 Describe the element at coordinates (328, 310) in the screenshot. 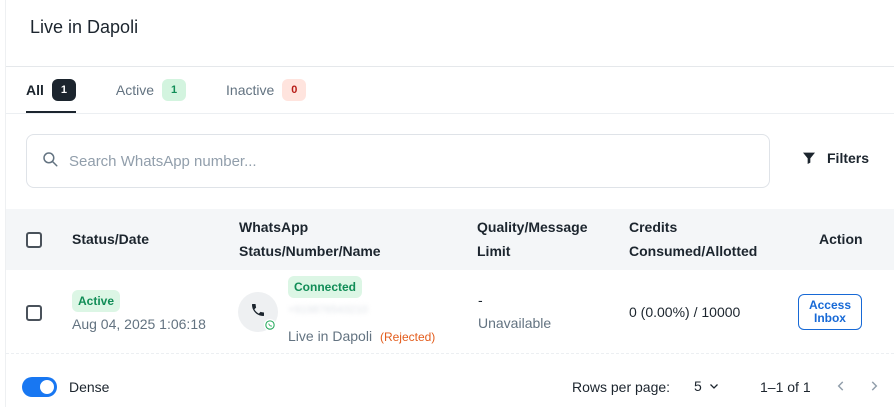

I see `phone-number: +919876543210` at that location.